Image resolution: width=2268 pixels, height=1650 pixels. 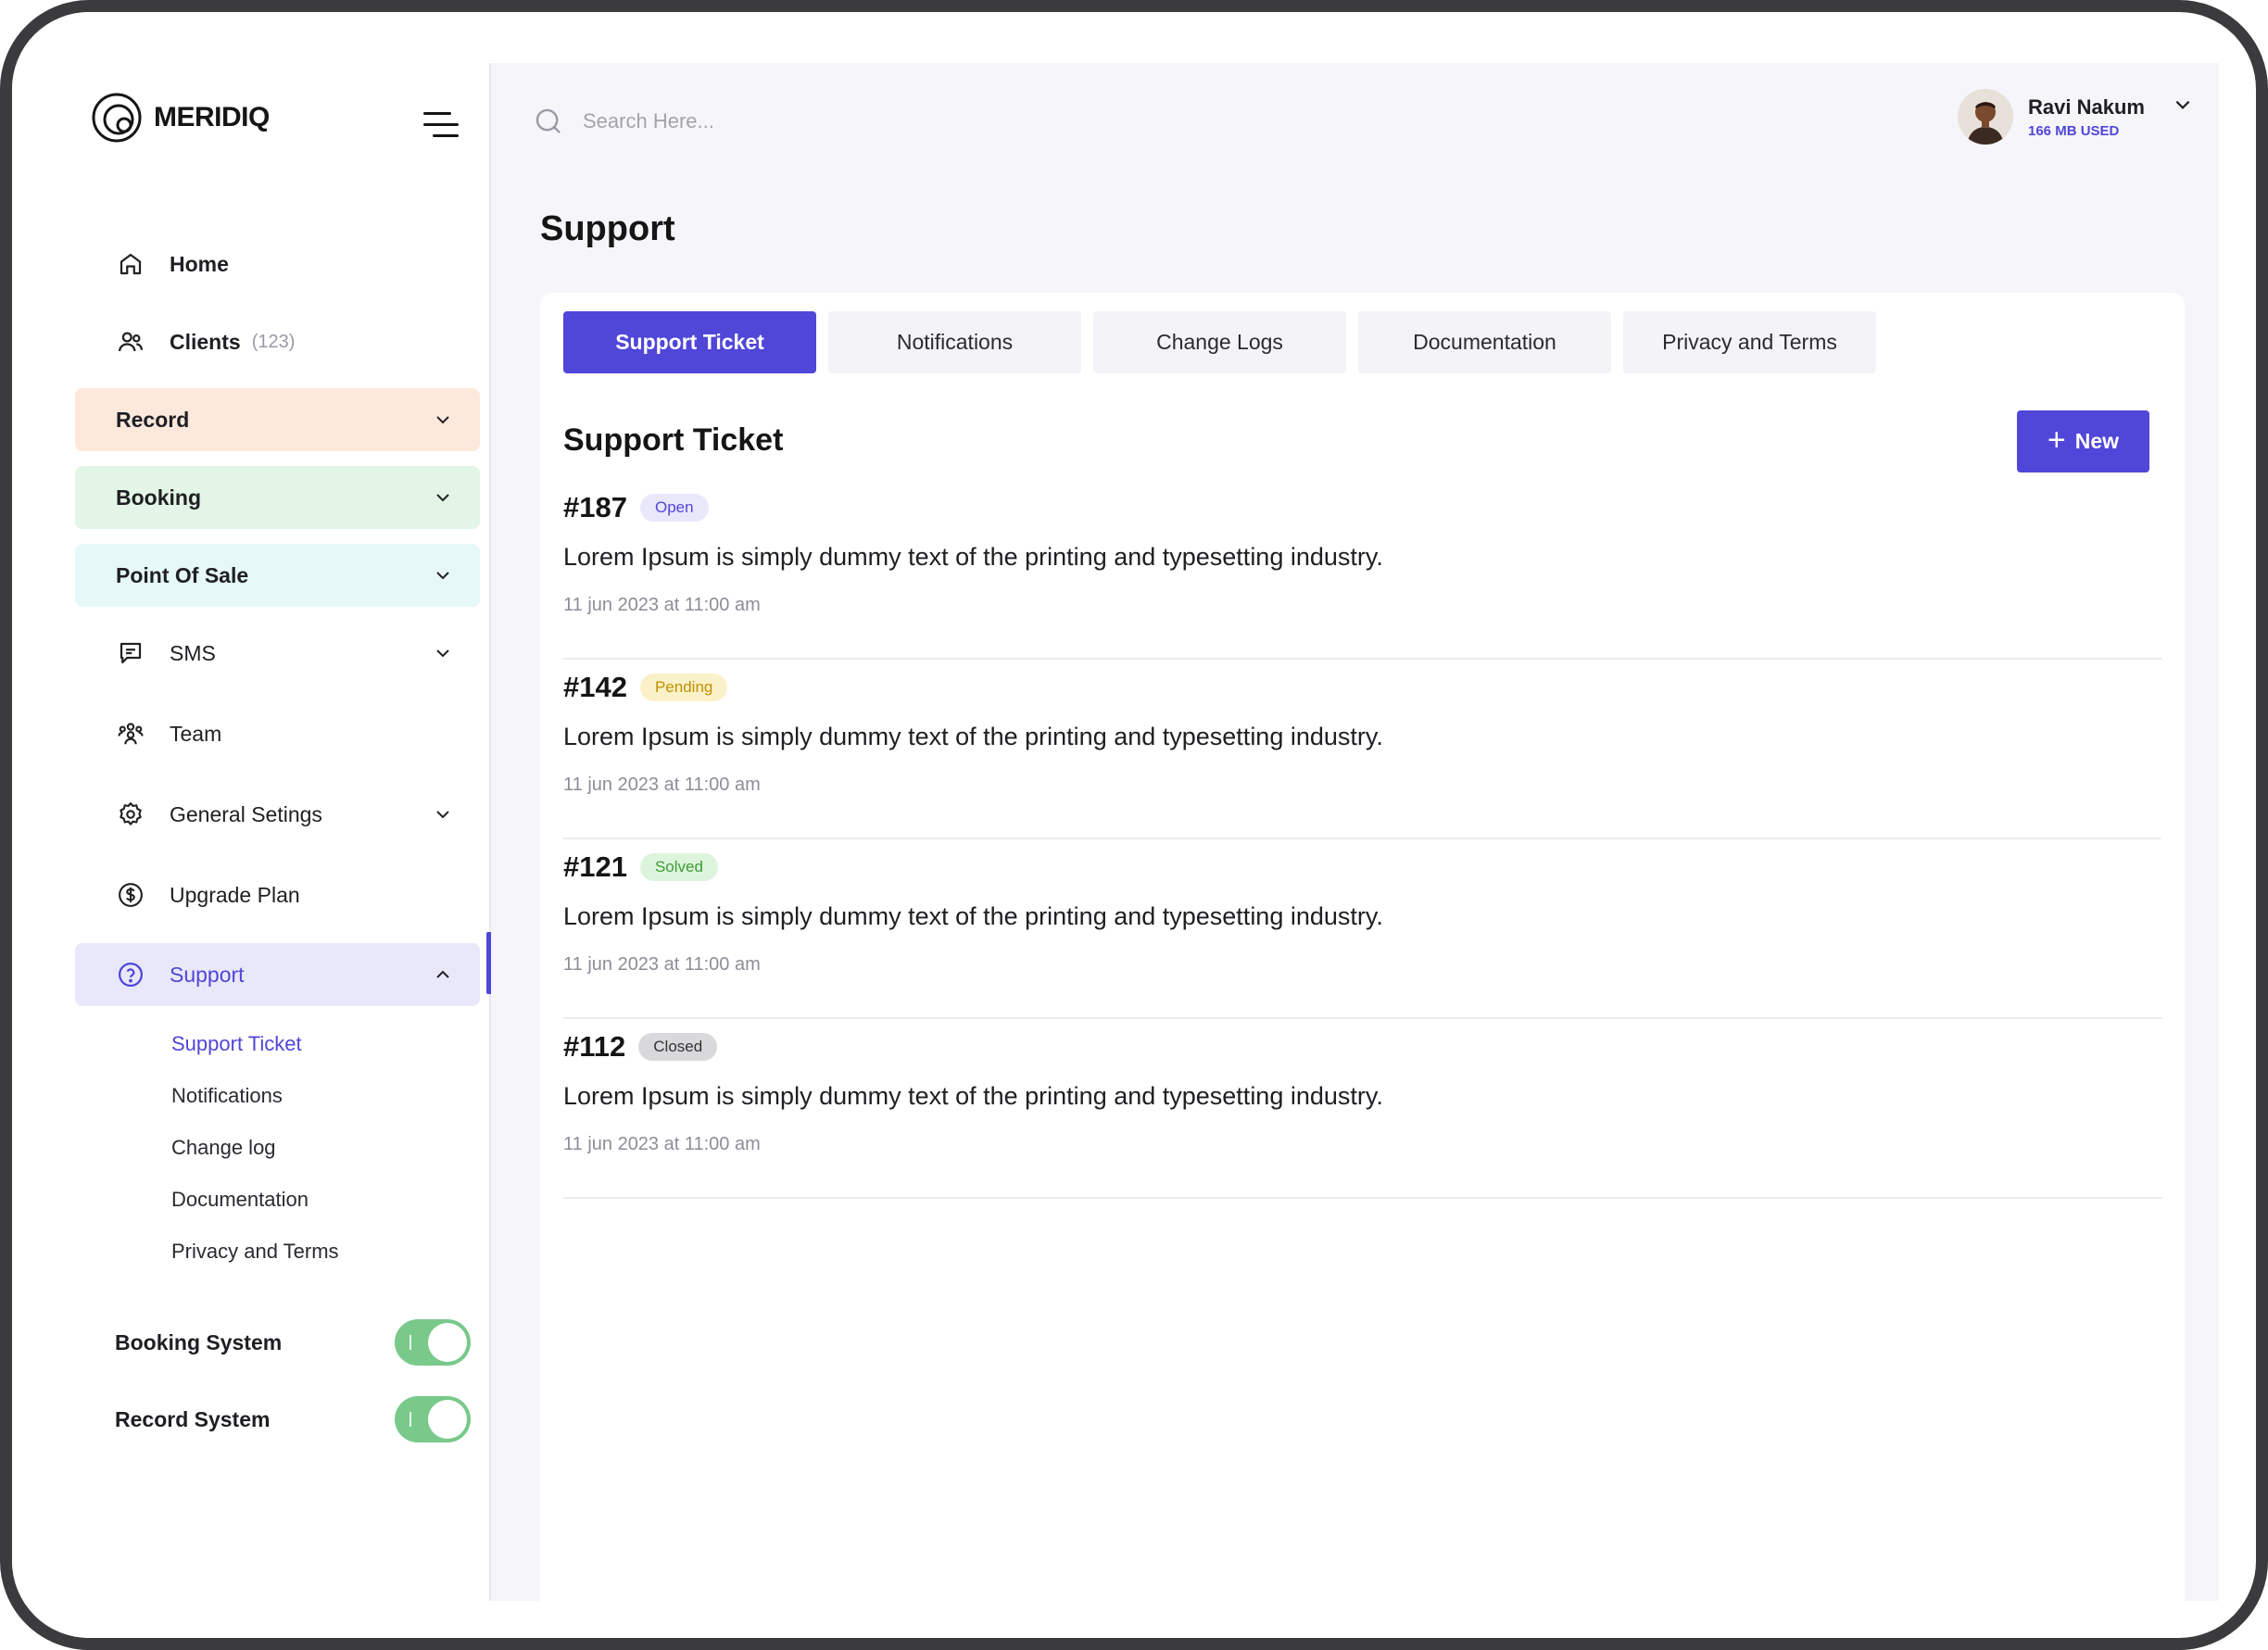 I want to click on sidebar-item-sms: SMS, so click(x=277, y=653).